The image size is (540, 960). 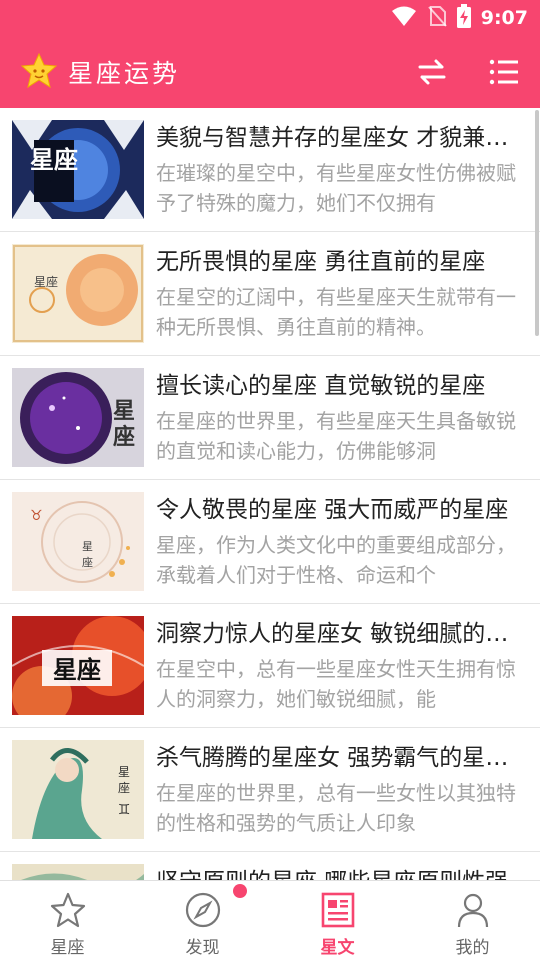 What do you see at coordinates (124, 73) in the screenshot?
I see `app-title: 星座运势` at bounding box center [124, 73].